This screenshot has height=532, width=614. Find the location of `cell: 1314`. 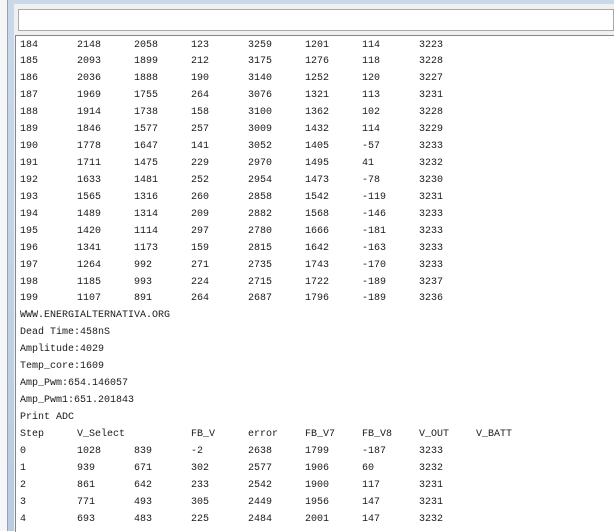

cell: 1314 is located at coordinates (146, 214).